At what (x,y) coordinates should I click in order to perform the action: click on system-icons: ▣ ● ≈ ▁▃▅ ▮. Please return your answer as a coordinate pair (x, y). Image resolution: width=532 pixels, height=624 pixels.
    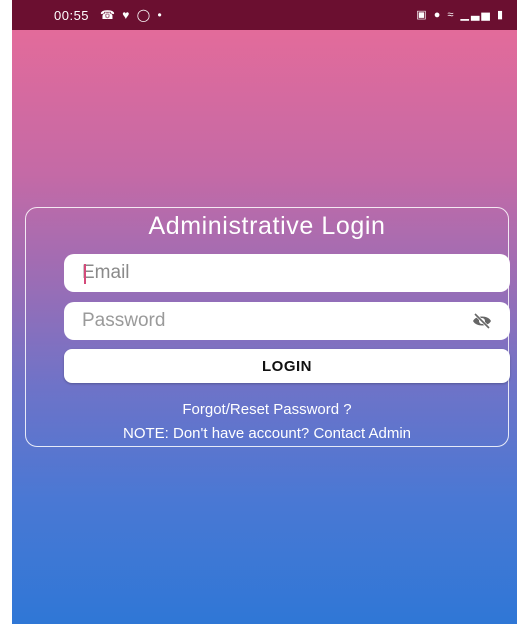
    Looking at the image, I should click on (460, 15).